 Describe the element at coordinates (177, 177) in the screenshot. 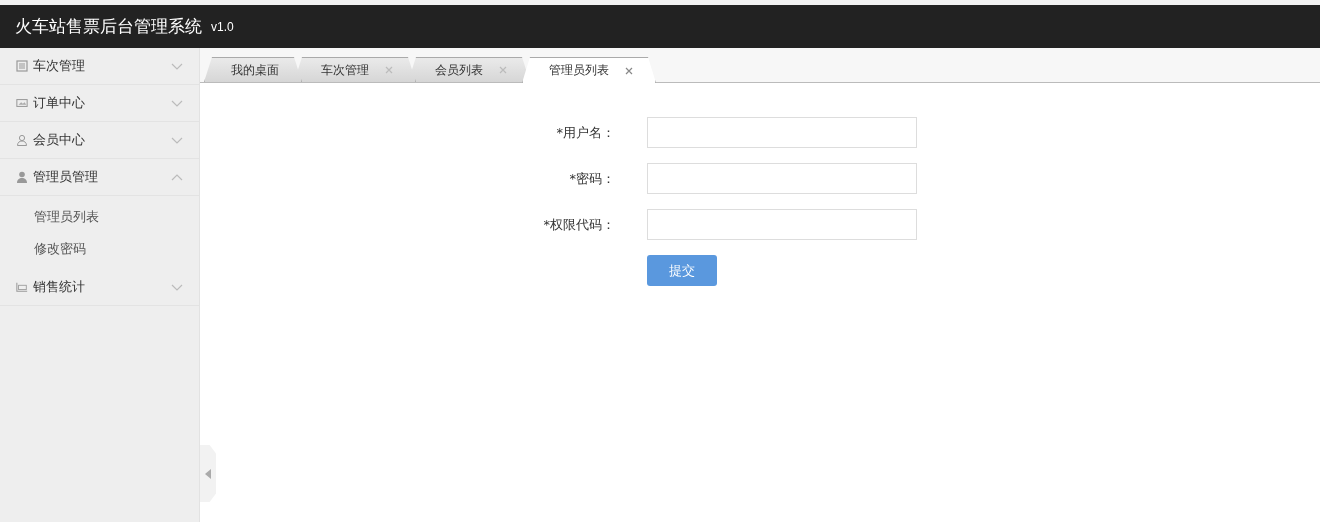

I see `chevron-up-icon` at that location.